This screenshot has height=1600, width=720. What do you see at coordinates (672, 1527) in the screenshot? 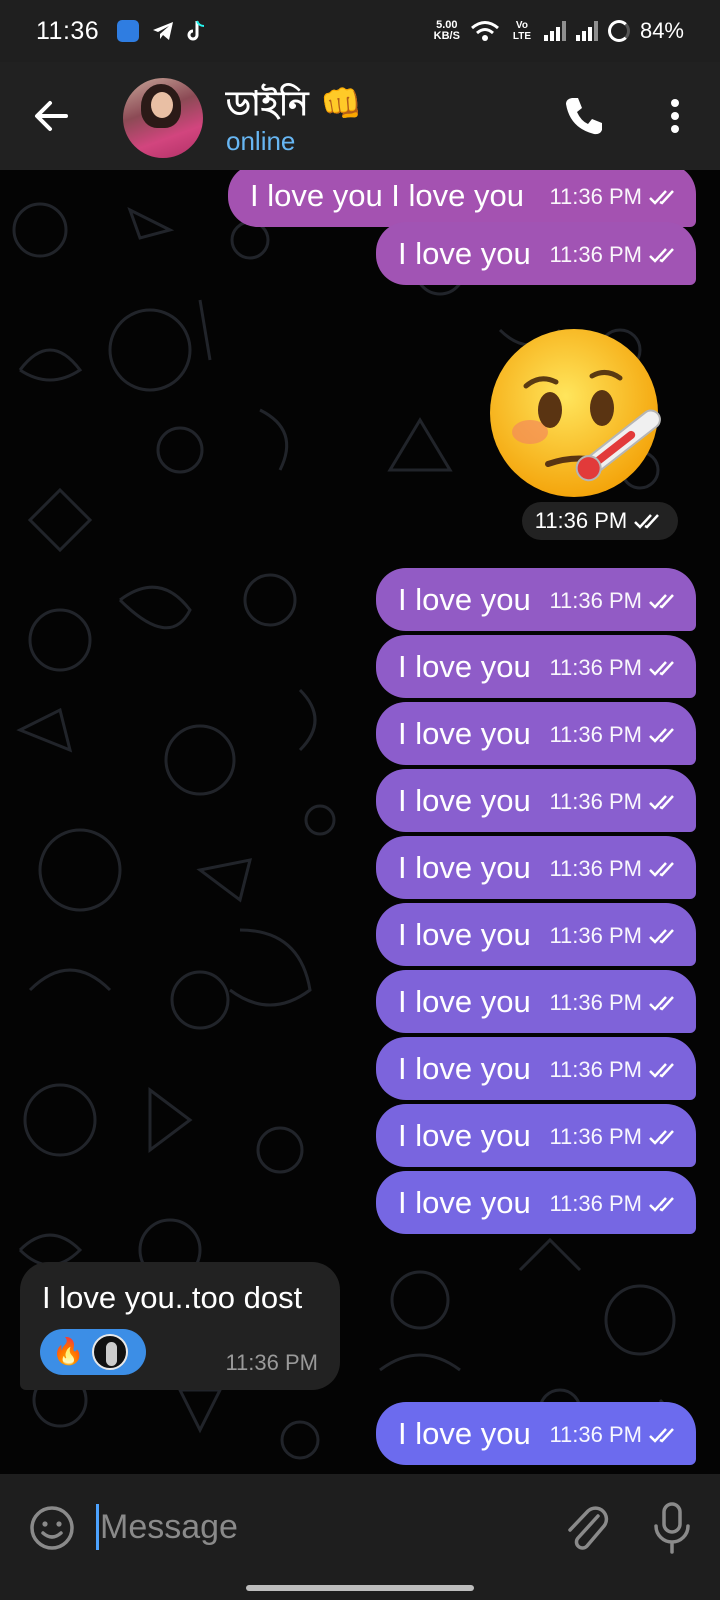
I see `microphone-icon` at bounding box center [672, 1527].